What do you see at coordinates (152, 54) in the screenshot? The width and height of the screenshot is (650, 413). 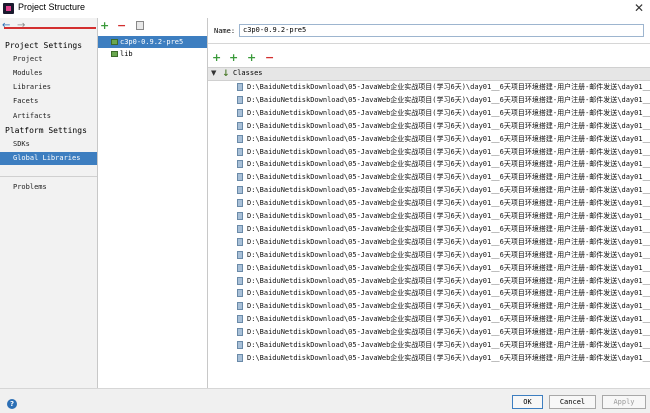 I see `library-item-lib: lib` at bounding box center [152, 54].